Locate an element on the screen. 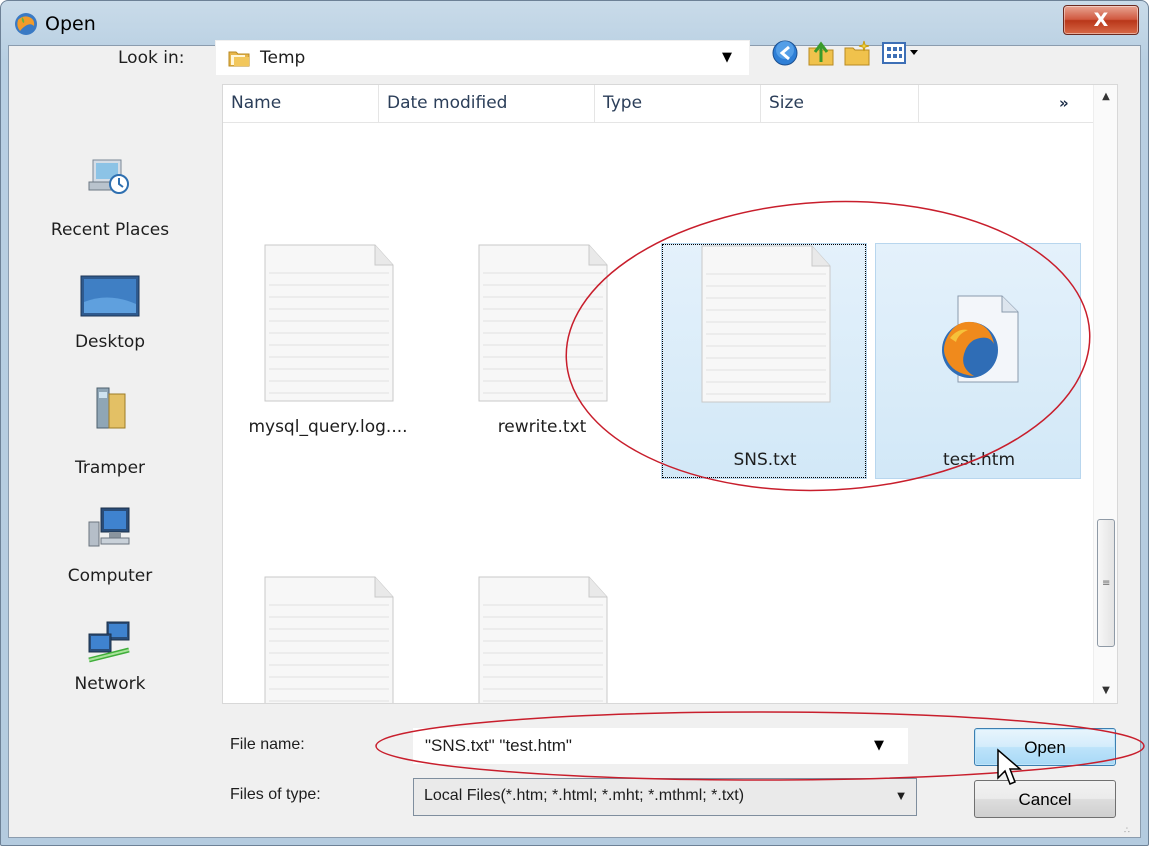 The height and width of the screenshot is (846, 1149). place-tramper: Tramper is located at coordinates (110, 439).